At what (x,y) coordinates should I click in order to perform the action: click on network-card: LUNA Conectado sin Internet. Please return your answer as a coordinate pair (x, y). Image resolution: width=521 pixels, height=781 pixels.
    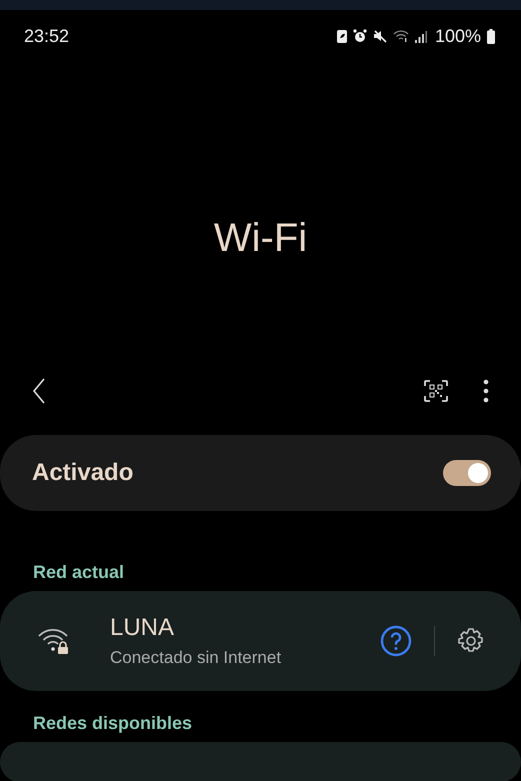
    Looking at the image, I should click on (260, 641).